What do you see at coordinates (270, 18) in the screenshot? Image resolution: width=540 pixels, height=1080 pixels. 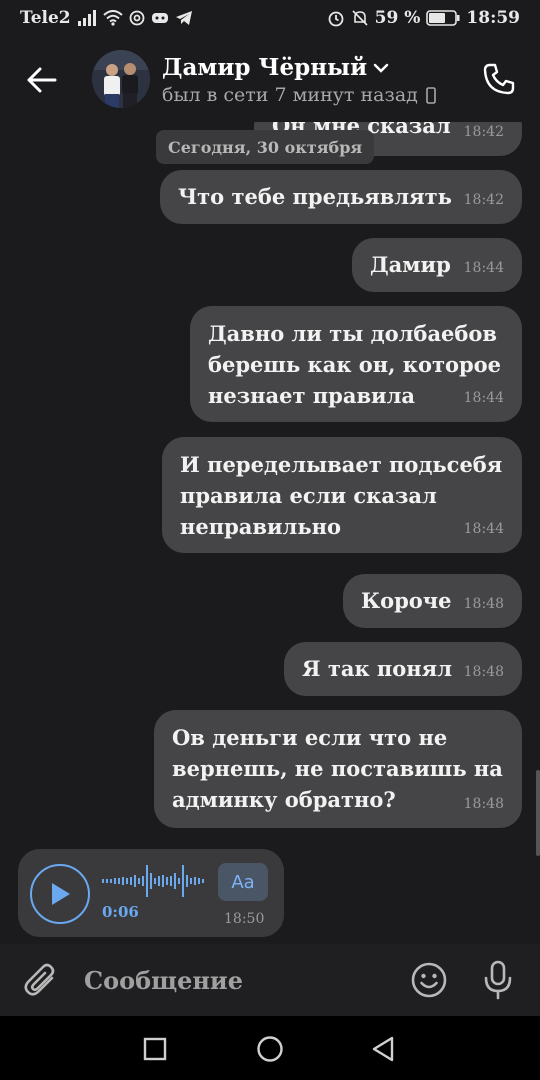 I see `status-bar: Tele2 59 % 18:59` at bounding box center [270, 18].